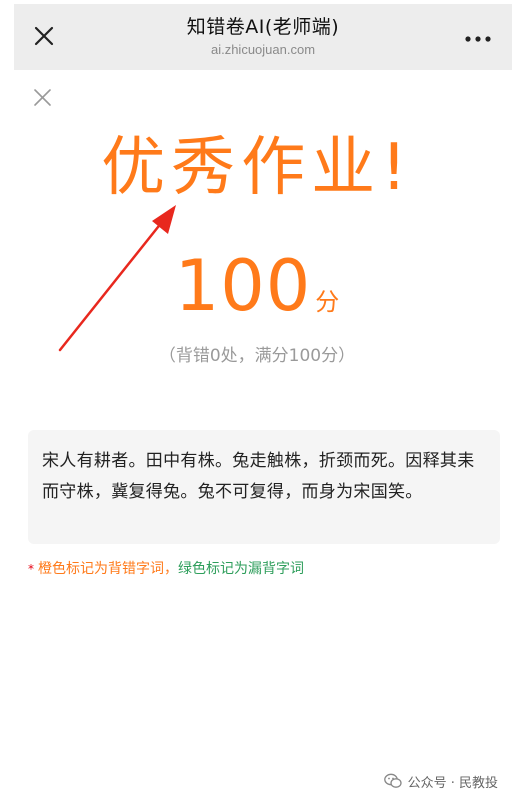 The image size is (514, 802). What do you see at coordinates (243, 286) in the screenshot?
I see `score-value: 100` at bounding box center [243, 286].